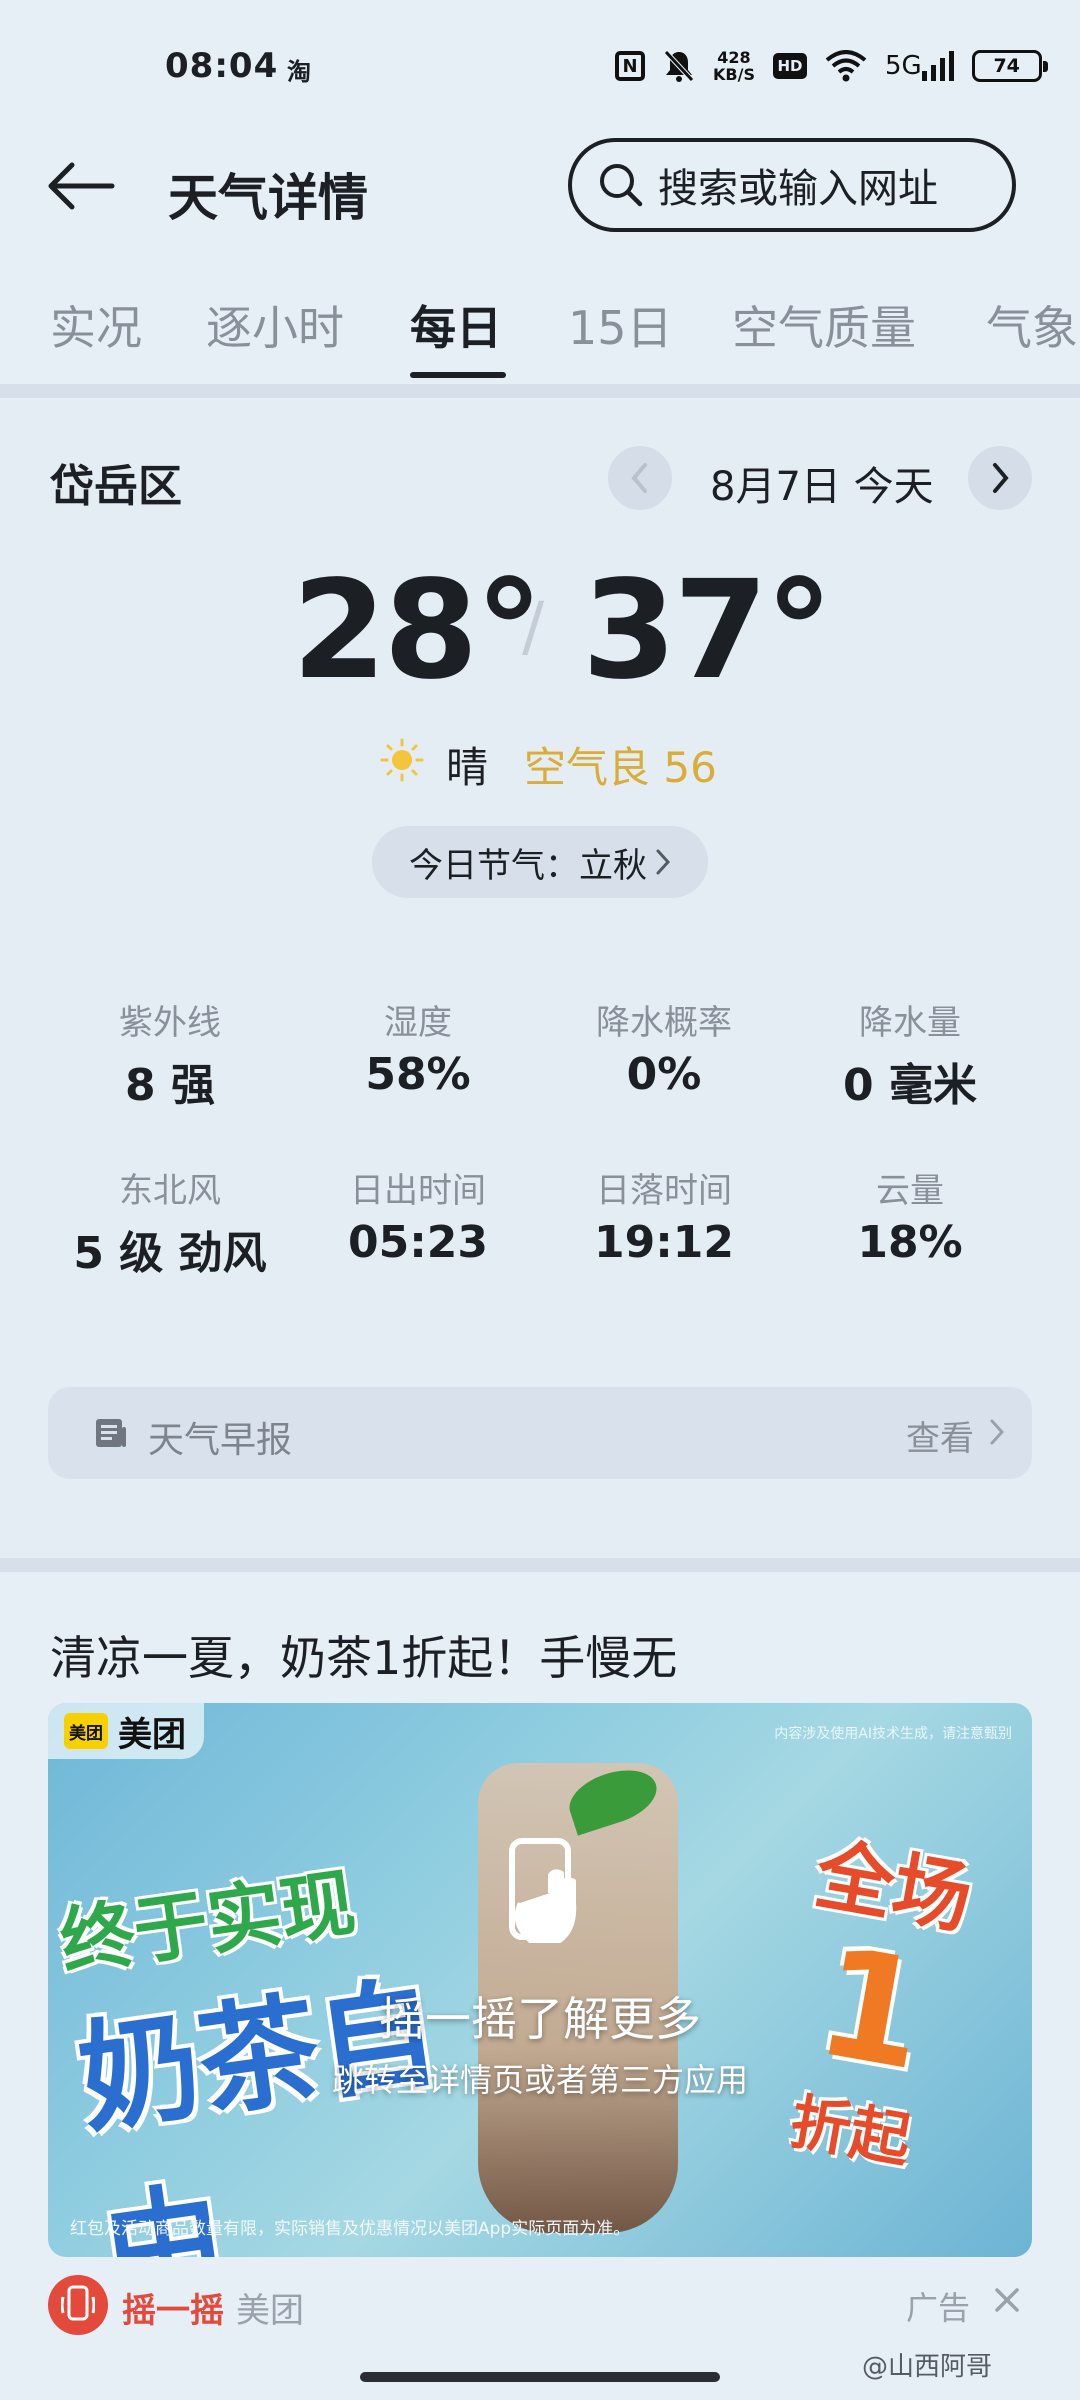 Image resolution: width=1080 pixels, height=2400 pixels. What do you see at coordinates (170, 1222) in the screenshot?
I see `metric-wind: 东北风 5 级 劲风` at bounding box center [170, 1222].